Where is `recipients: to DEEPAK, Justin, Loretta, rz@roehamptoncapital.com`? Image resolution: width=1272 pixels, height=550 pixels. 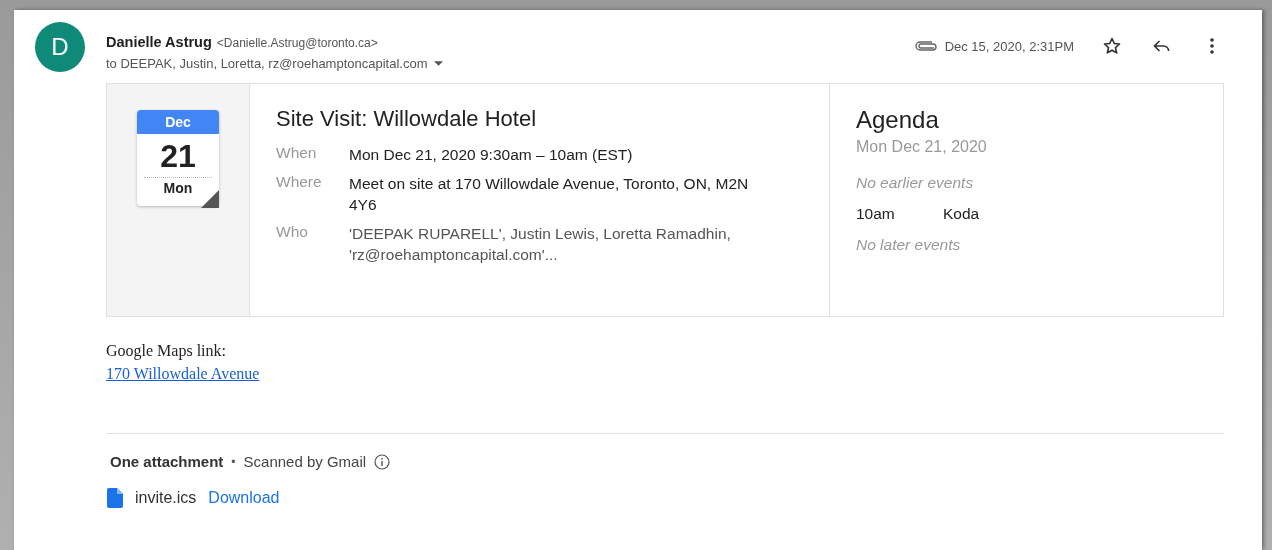 recipients: to DEEPAK, Justin, Loretta, rz@roehamptoncapital.com is located at coordinates (267, 63).